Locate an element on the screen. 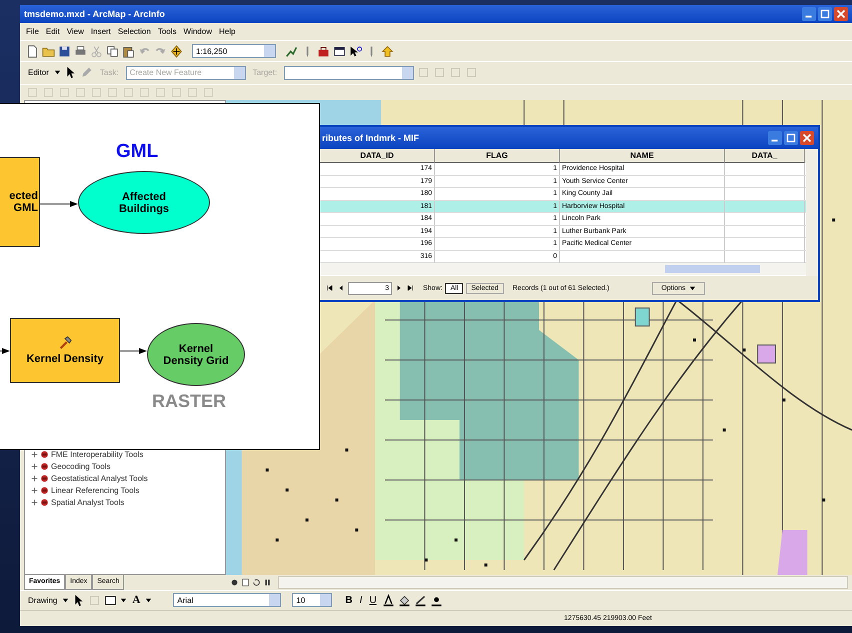 This screenshot has height=633, width=852. add-data-icon is located at coordinates (176, 51).